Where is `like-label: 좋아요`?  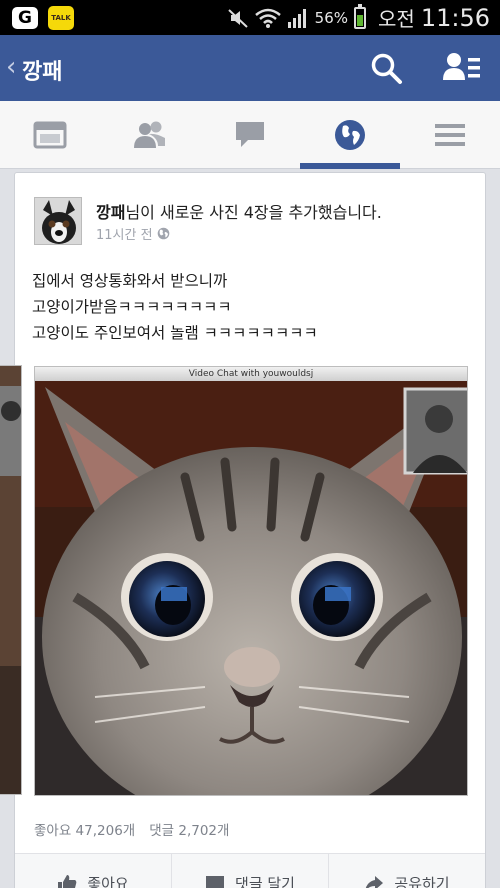 like-label: 좋아요 is located at coordinates (108, 881).